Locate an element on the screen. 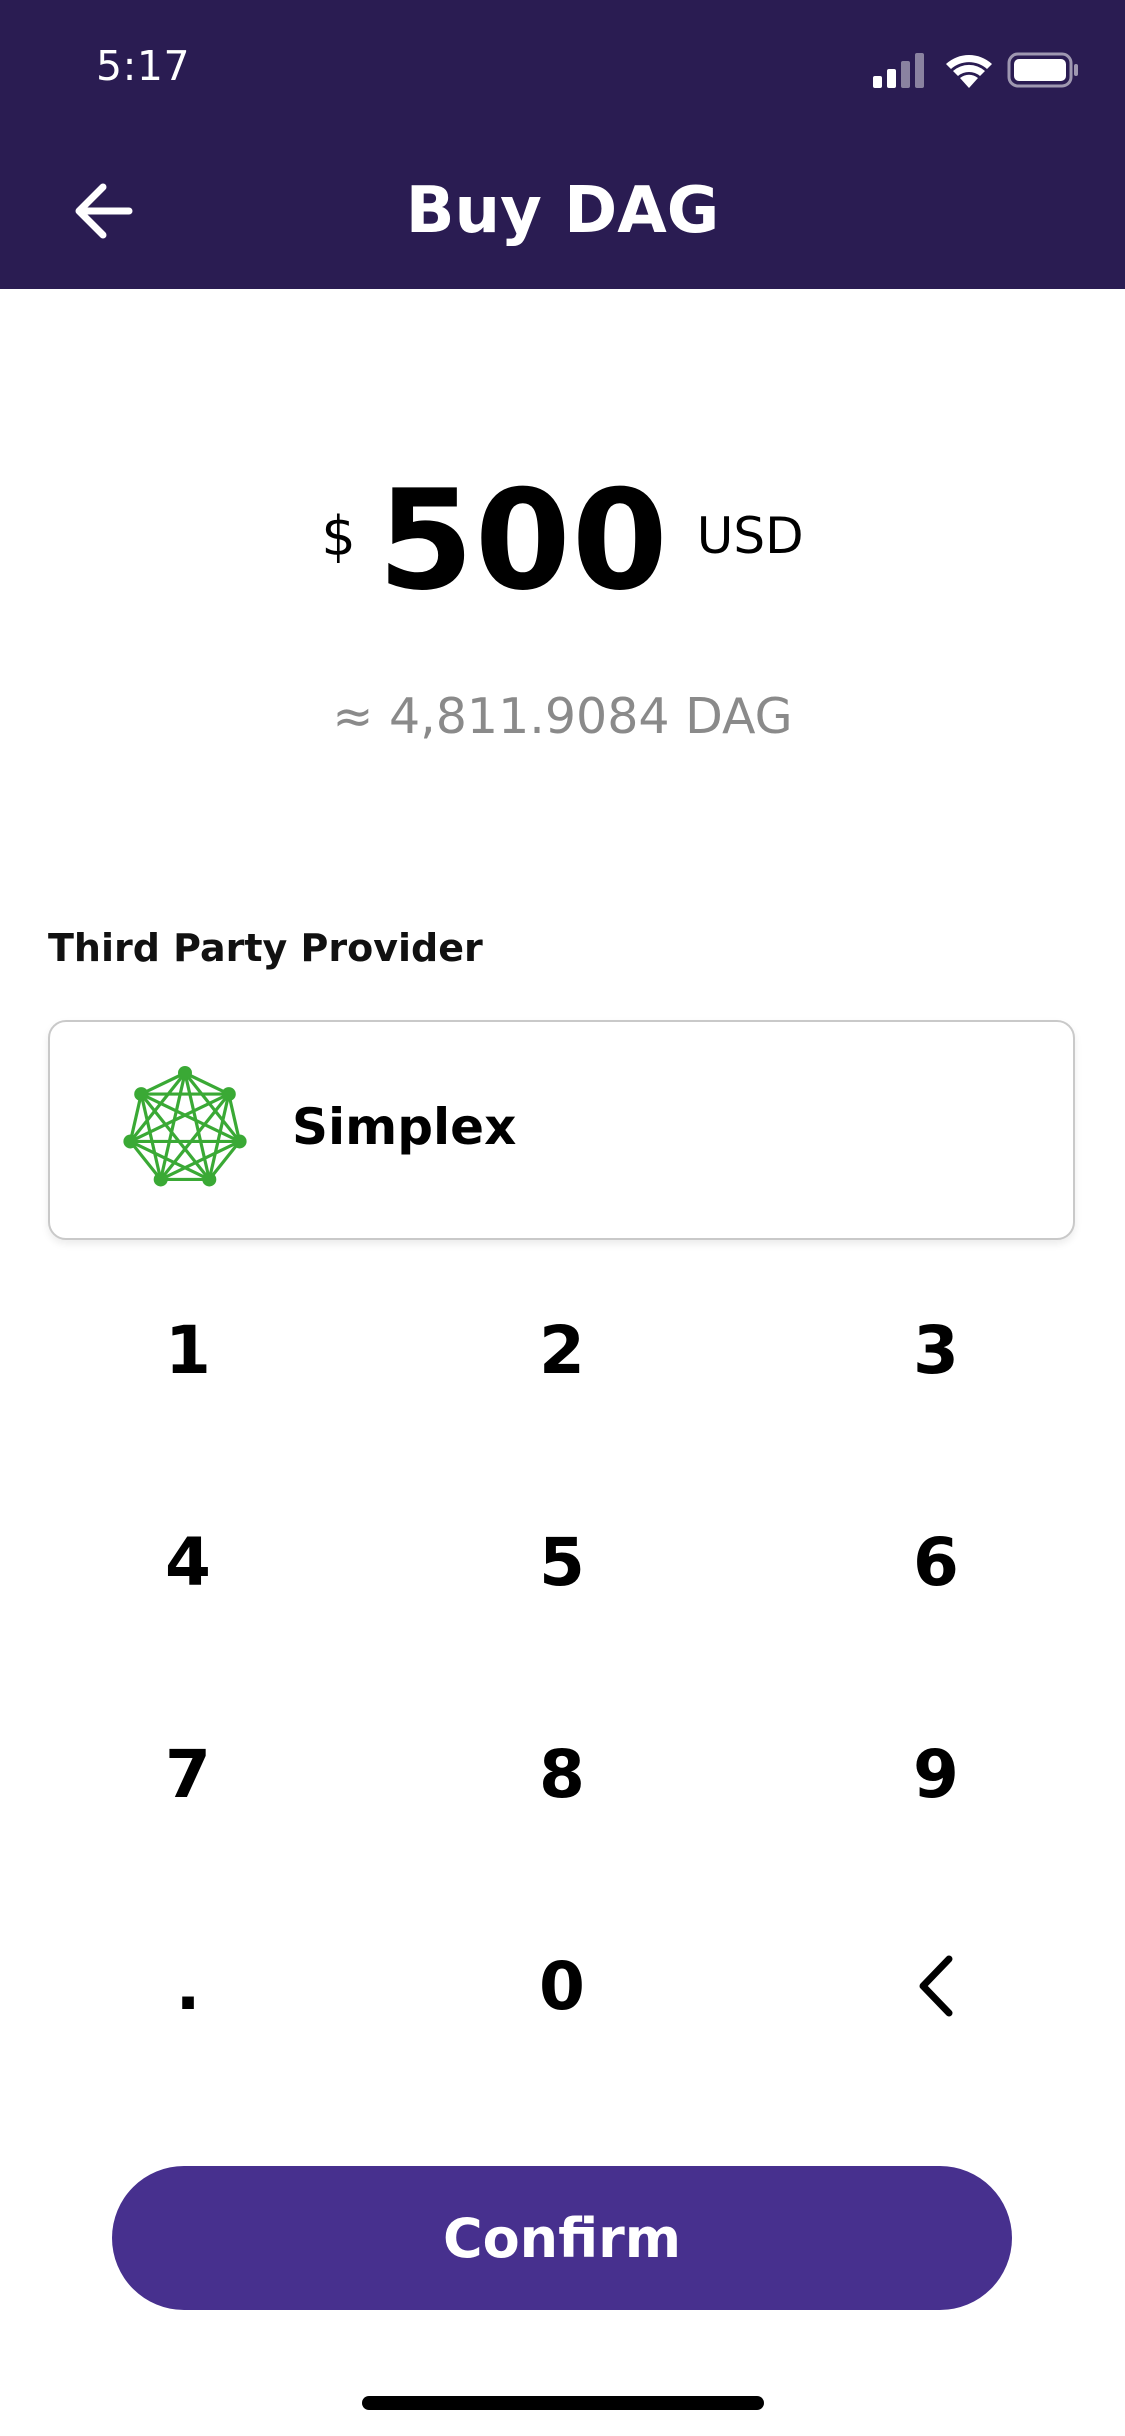  page-title: Buy DAG is located at coordinates (562, 211).